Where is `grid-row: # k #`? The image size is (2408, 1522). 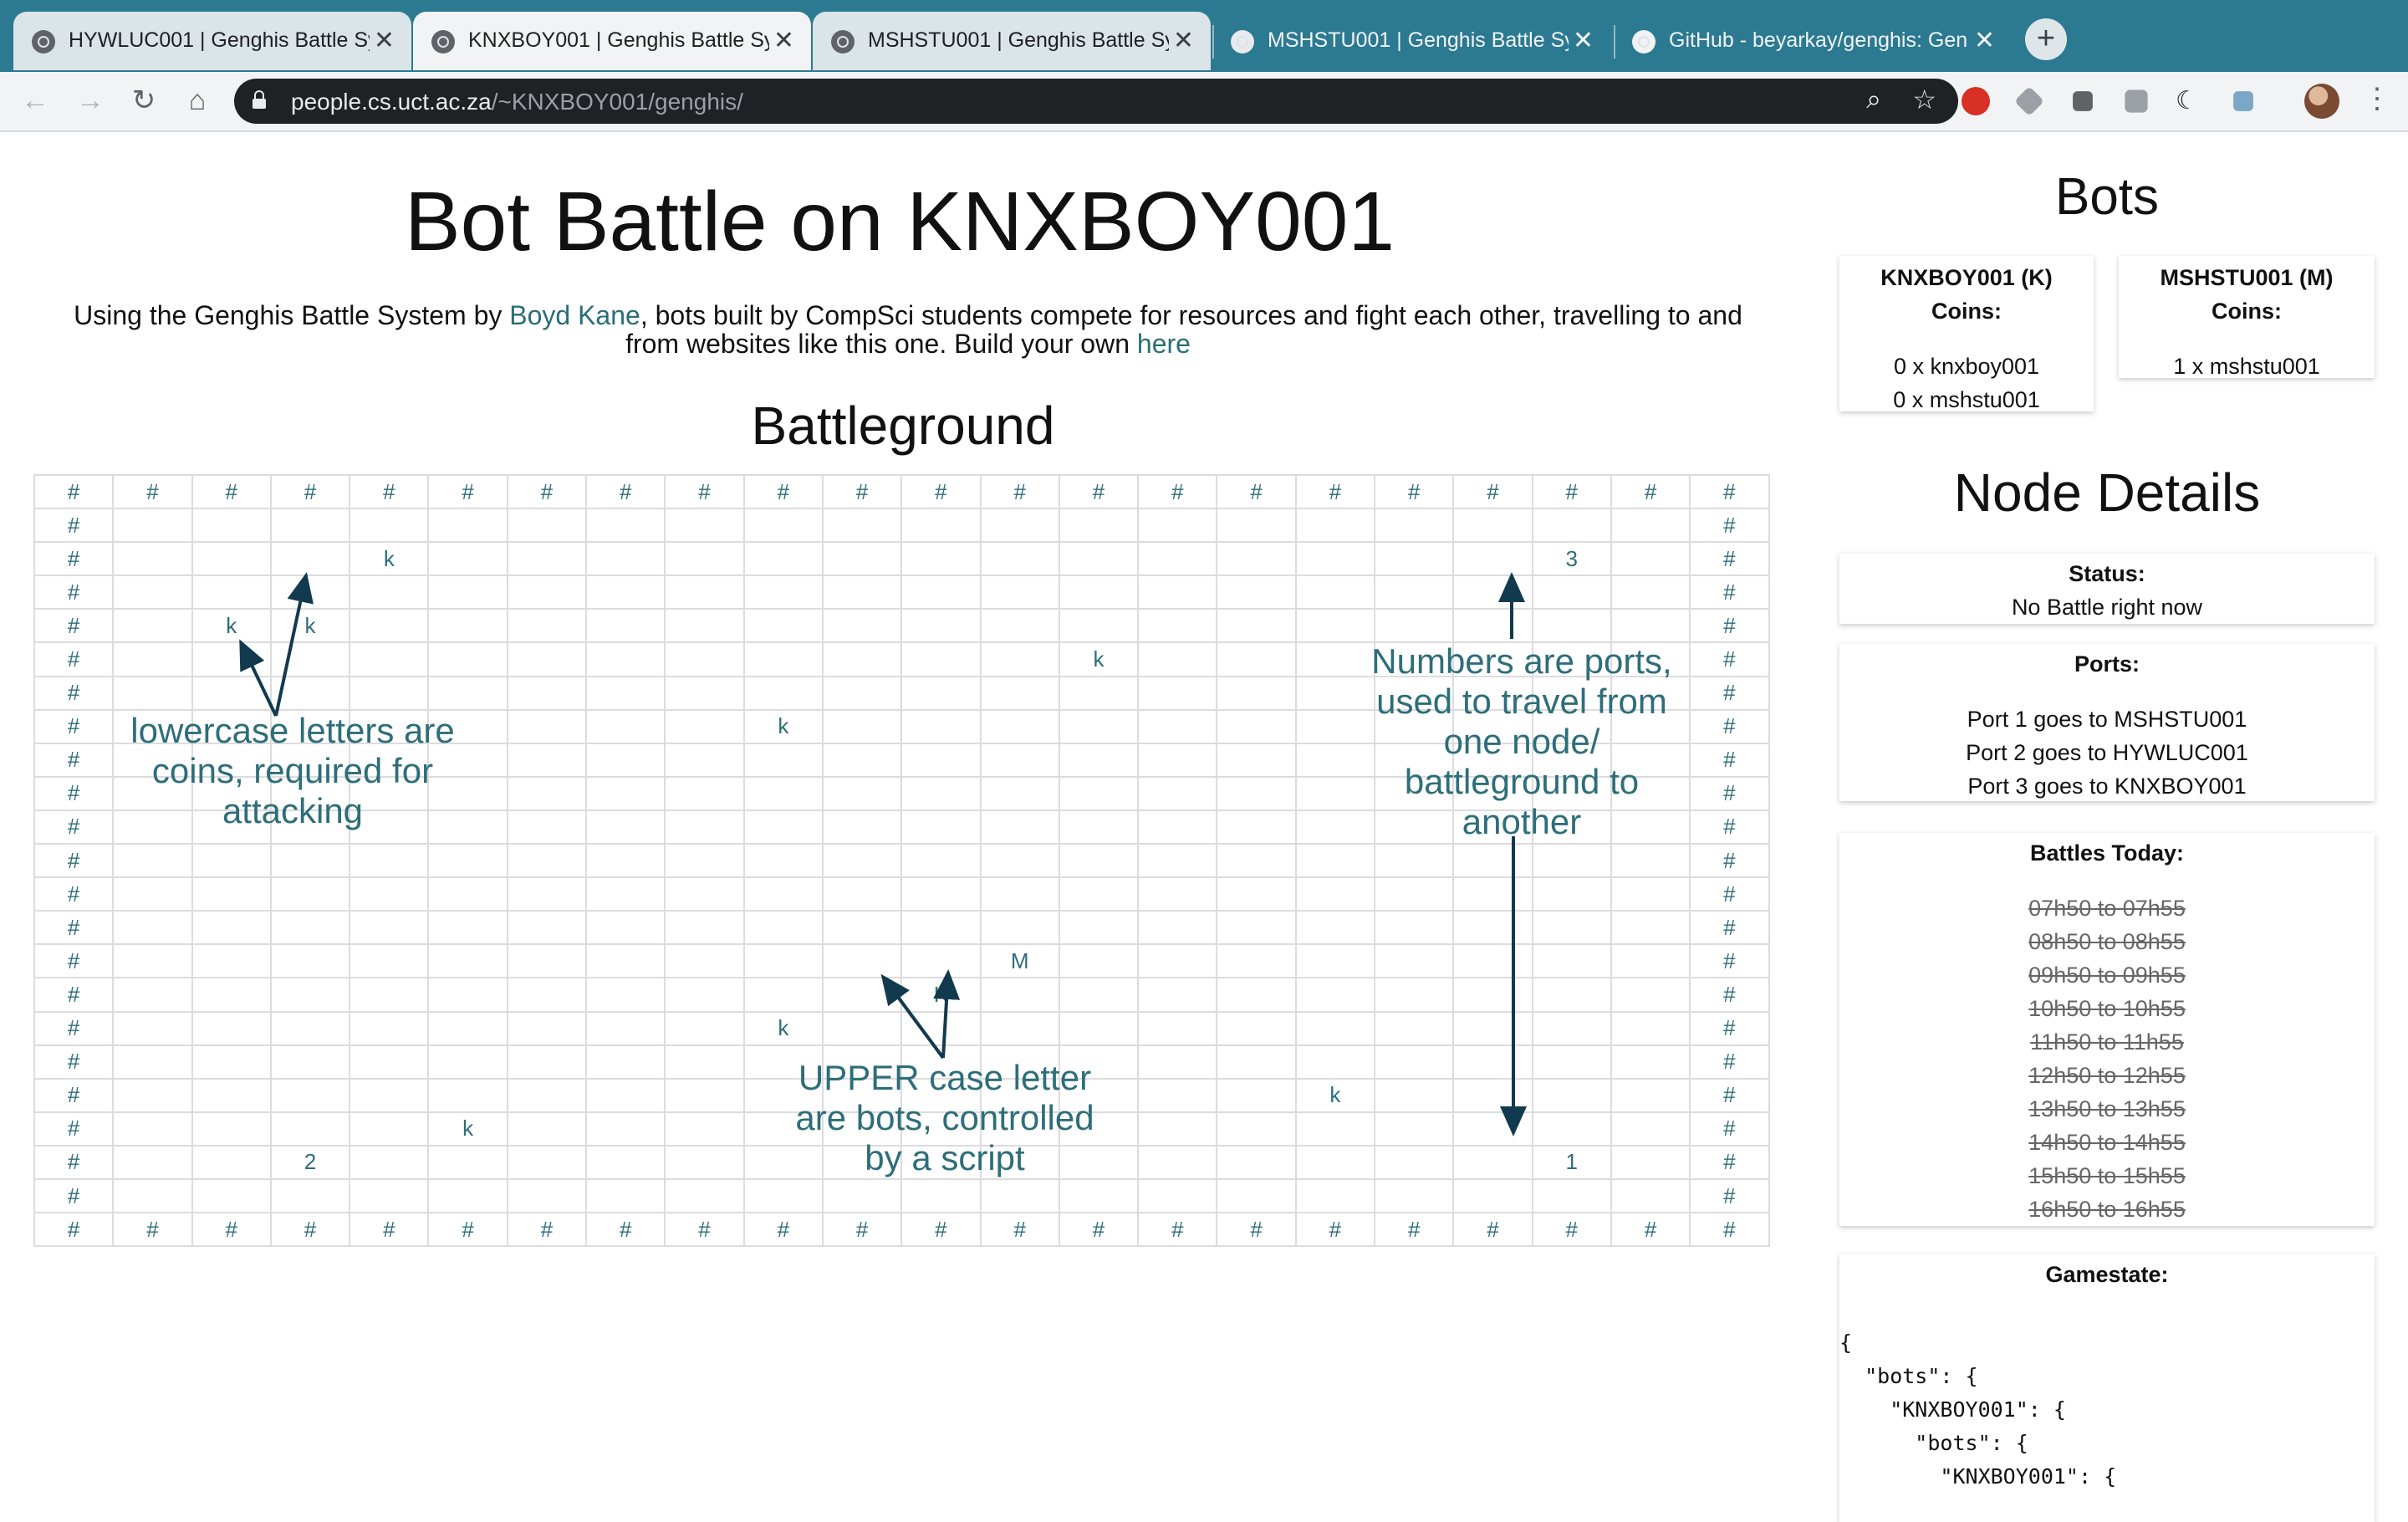
grid-row: # k # is located at coordinates (901, 1028).